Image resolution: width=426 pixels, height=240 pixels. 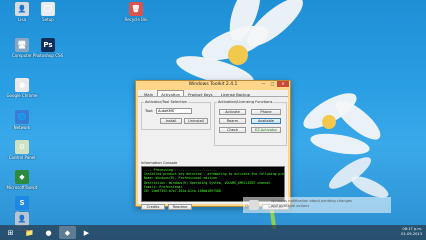 What do you see at coordinates (48, 45) in the screenshot?
I see `desktop-icon-photoshop-icon: Ps` at bounding box center [48, 45].